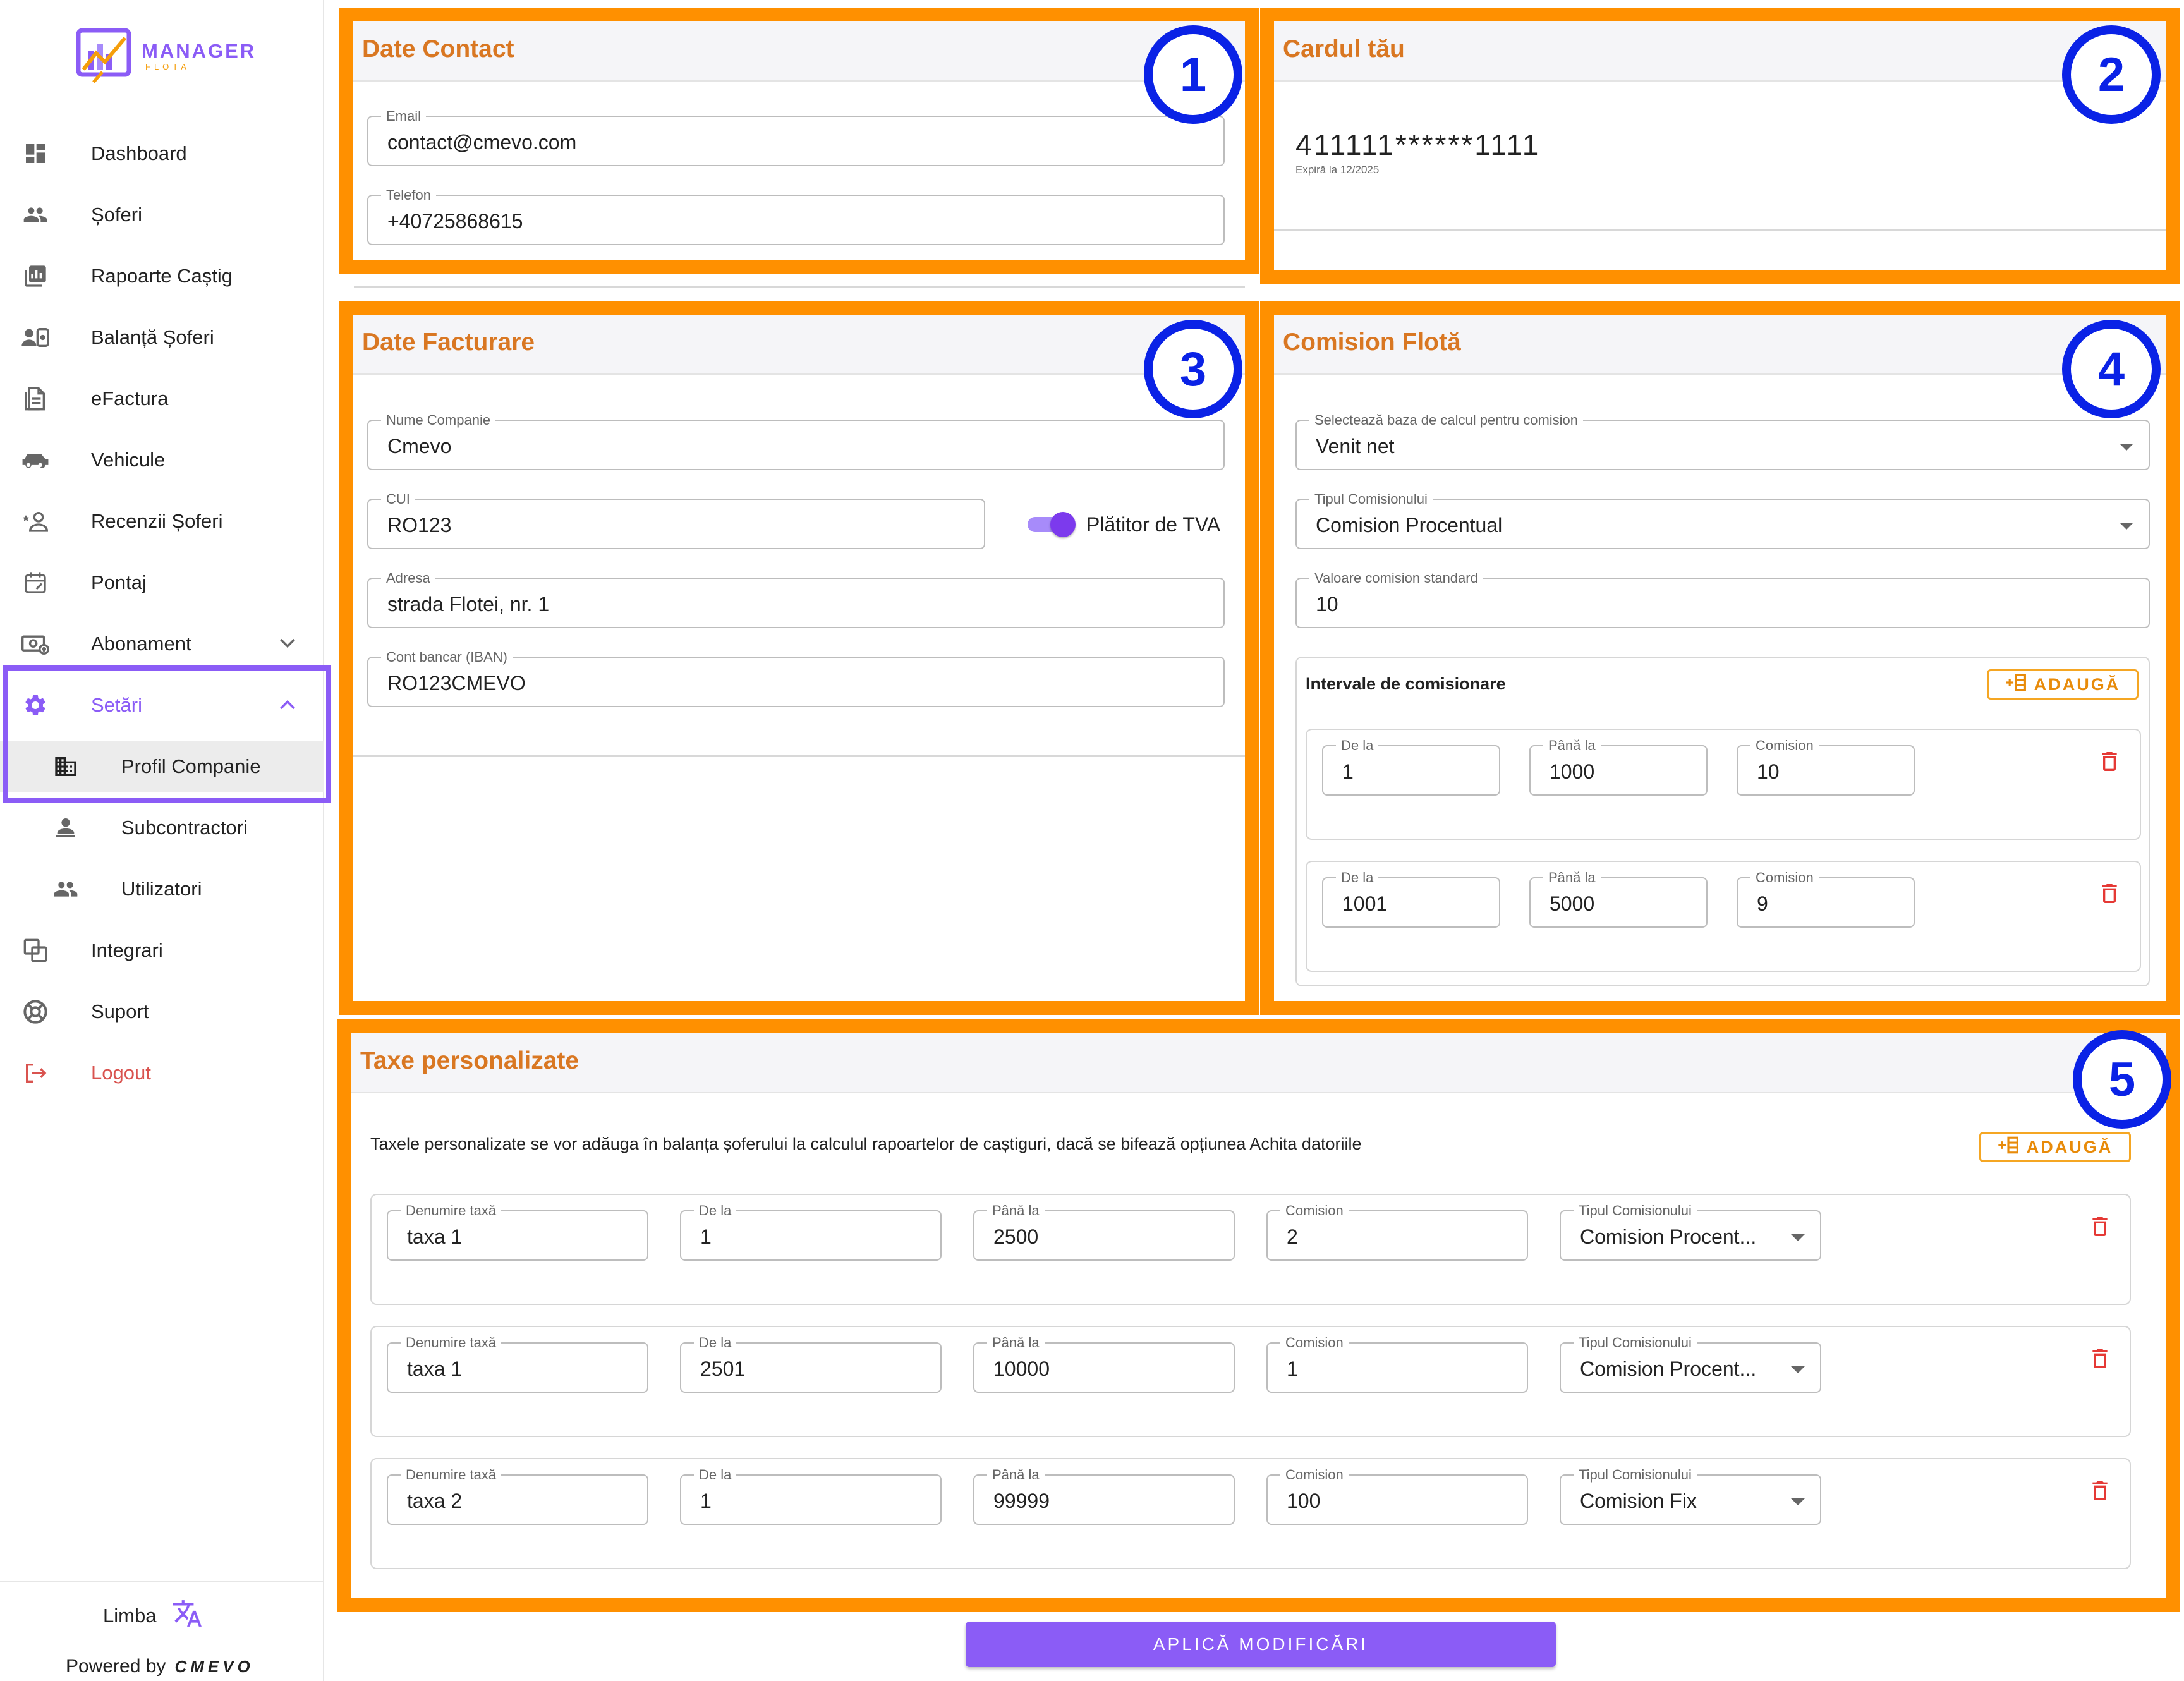 Image resolution: width=2184 pixels, height=1681 pixels. Describe the element at coordinates (162, 154) in the screenshot. I see `sidebar-item-dashboard: Dashboard` at that location.